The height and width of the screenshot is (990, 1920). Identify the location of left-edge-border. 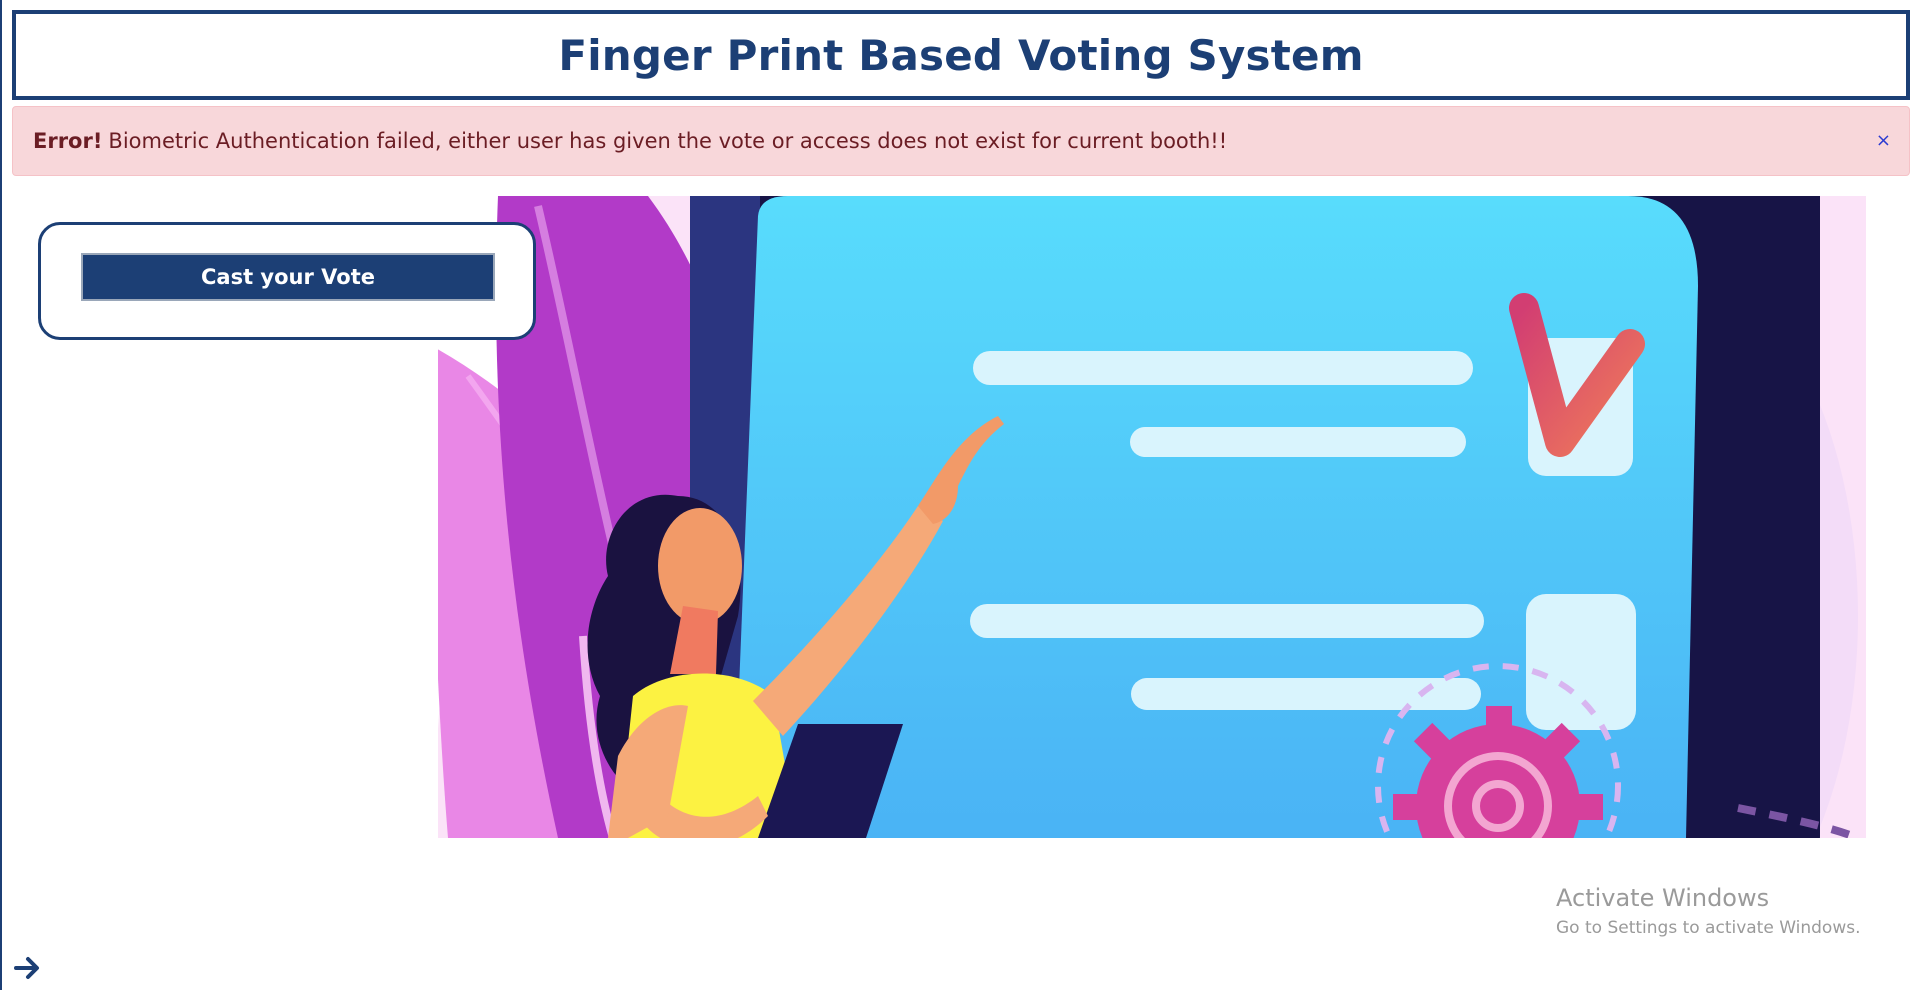
(1, 495).